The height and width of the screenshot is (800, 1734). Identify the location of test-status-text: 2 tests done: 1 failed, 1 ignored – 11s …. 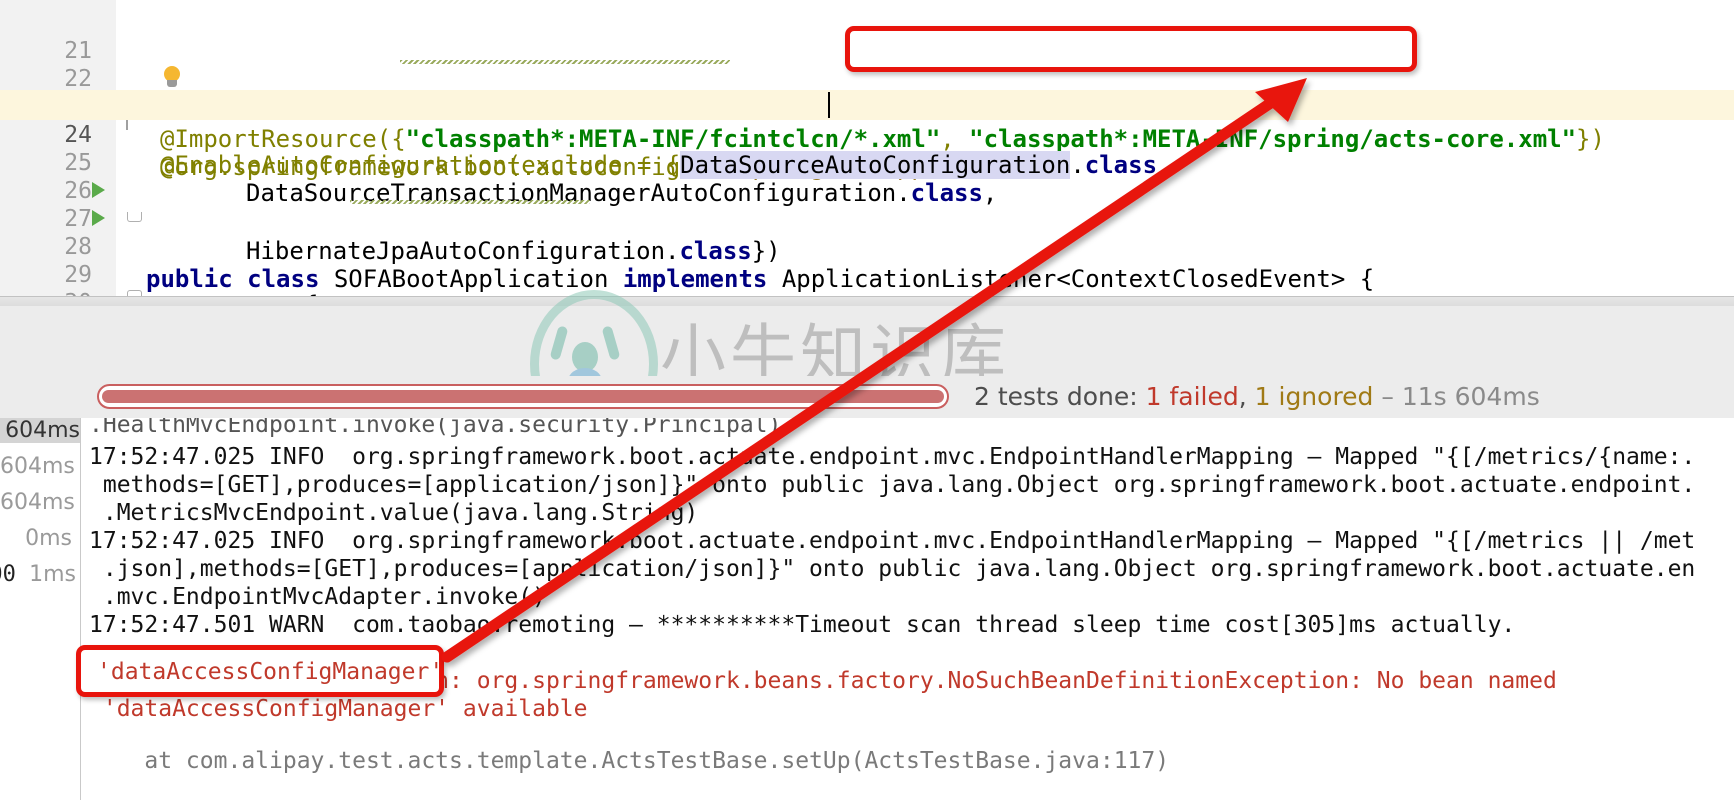
(1257, 396).